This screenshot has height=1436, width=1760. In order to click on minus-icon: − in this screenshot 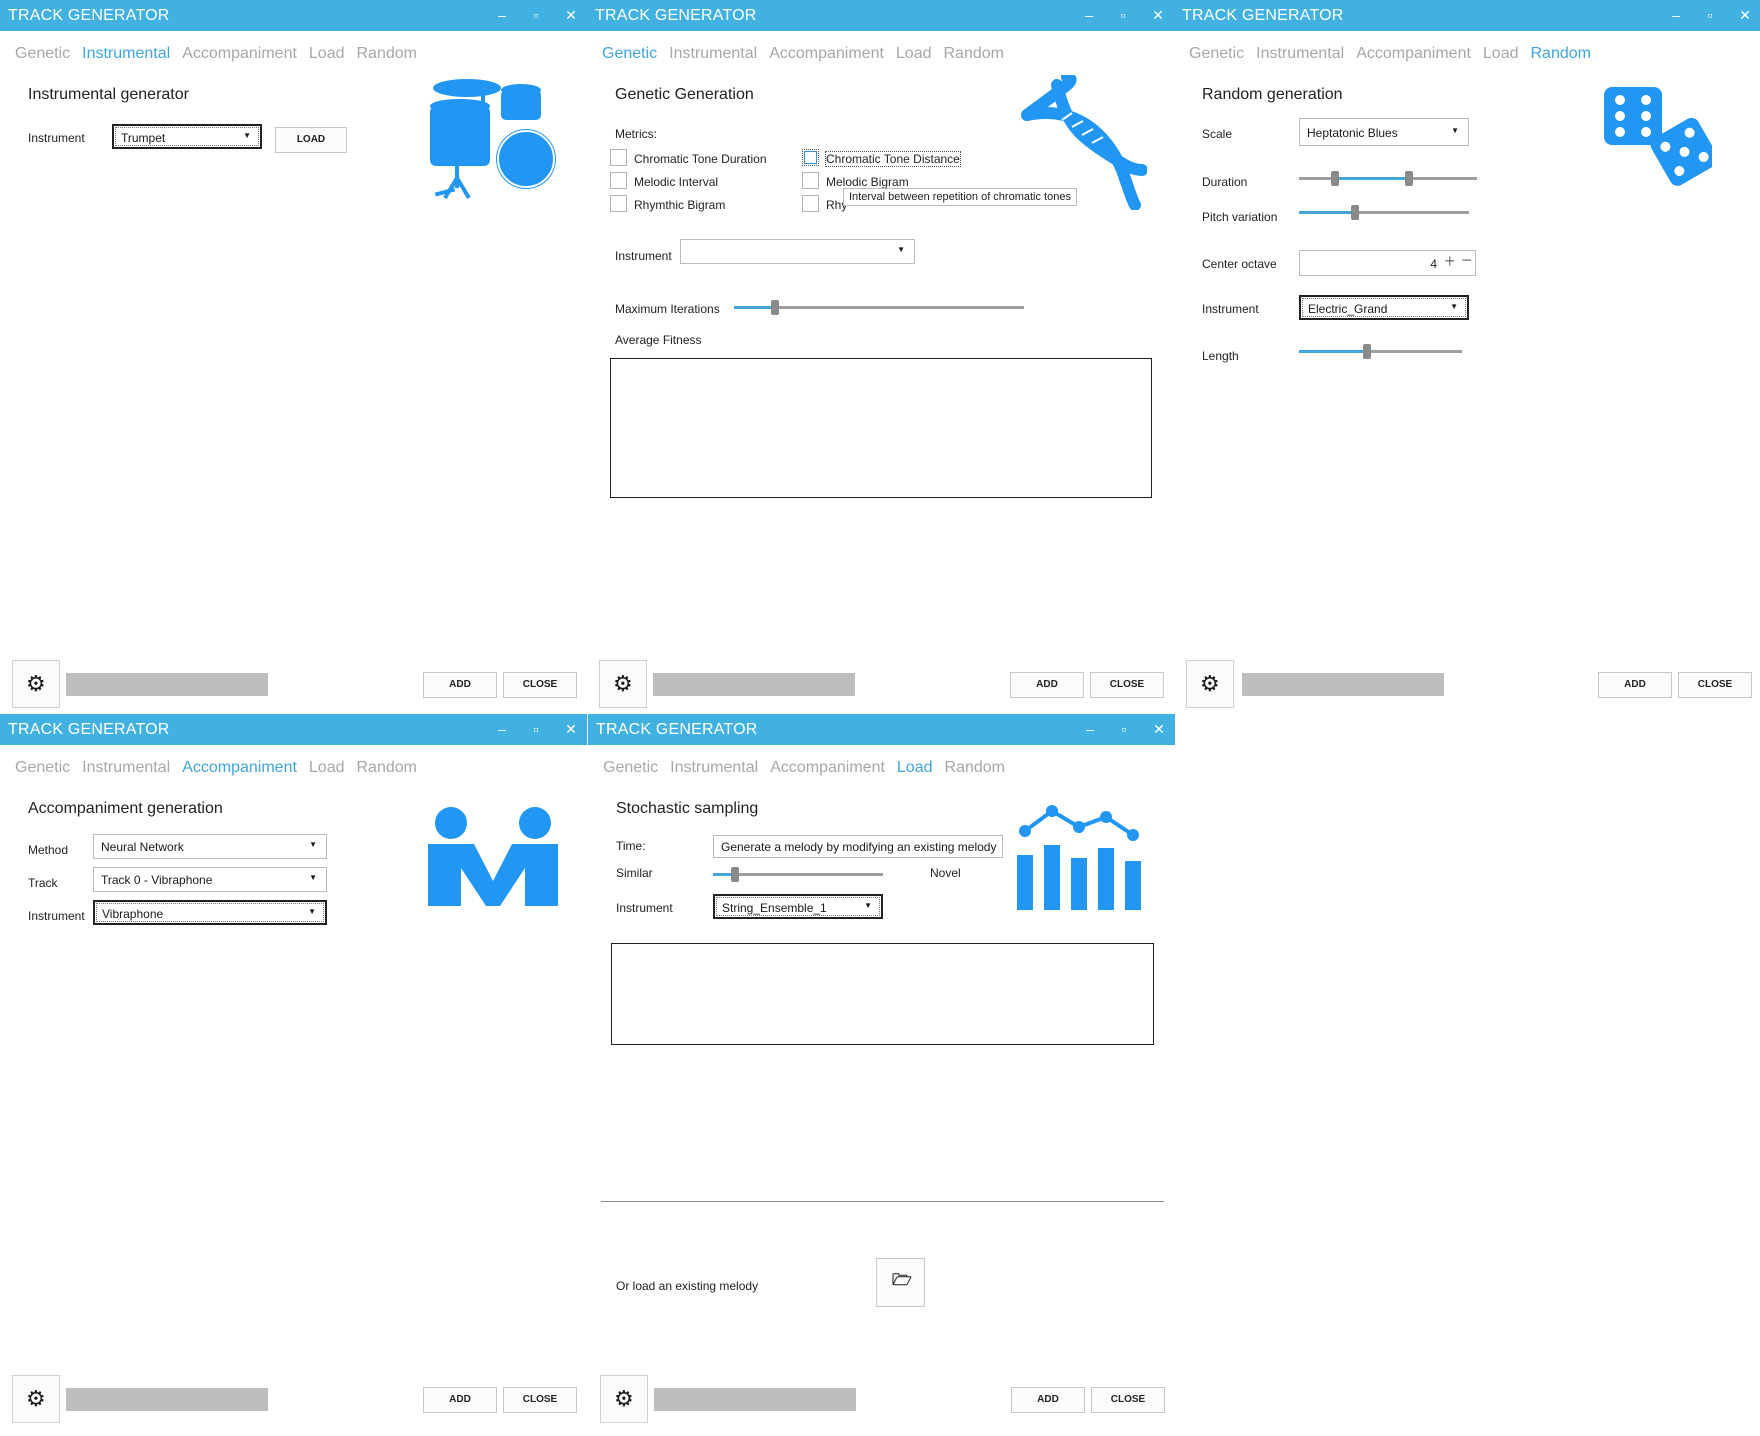, I will do `click(1466, 260)`.